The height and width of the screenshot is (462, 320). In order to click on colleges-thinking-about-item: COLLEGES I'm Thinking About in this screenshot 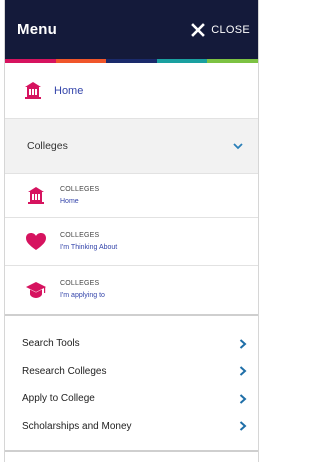, I will do `click(131, 242)`.